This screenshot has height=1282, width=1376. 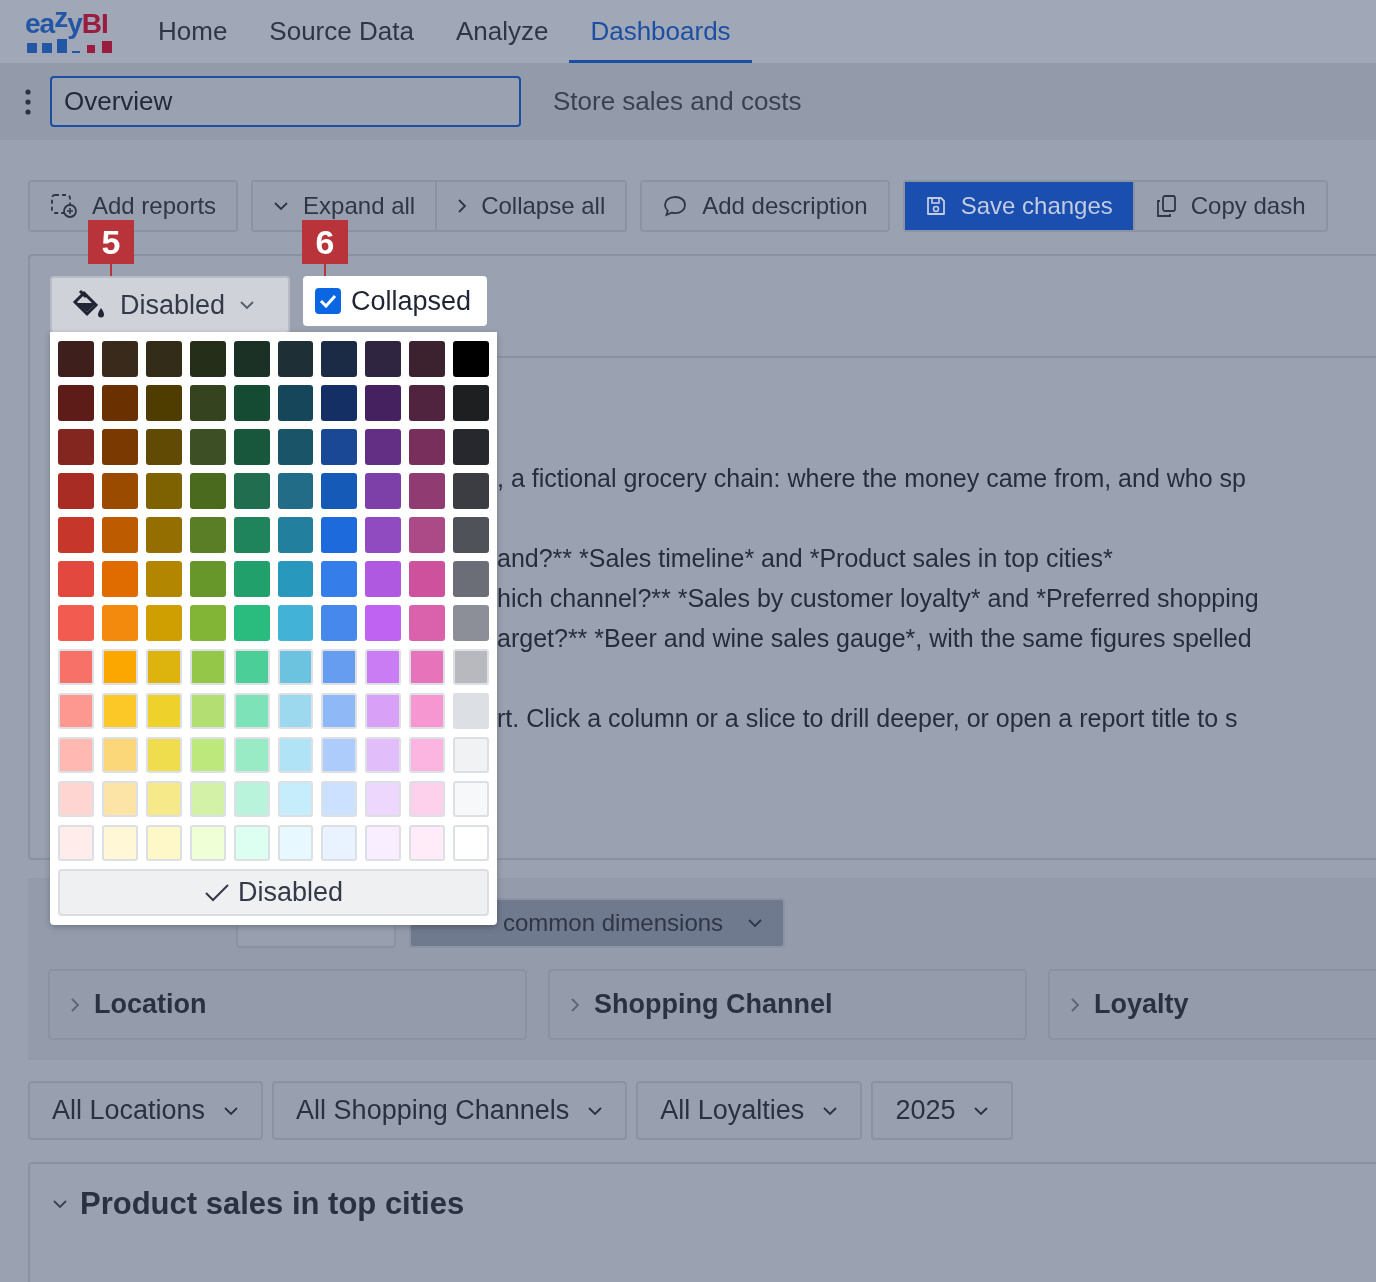 What do you see at coordinates (395, 301) in the screenshot?
I see `collapsed-checkbox: Collapsed` at bounding box center [395, 301].